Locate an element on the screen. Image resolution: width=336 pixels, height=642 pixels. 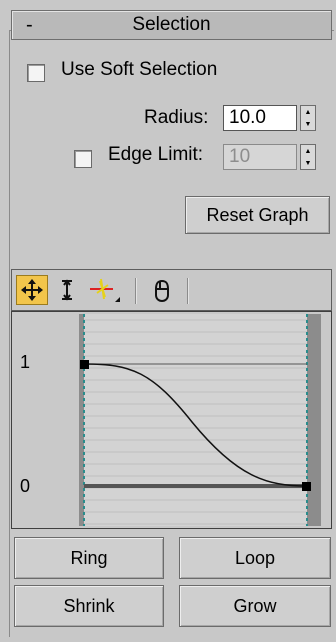
move-tool-button is located at coordinates (32, 290).